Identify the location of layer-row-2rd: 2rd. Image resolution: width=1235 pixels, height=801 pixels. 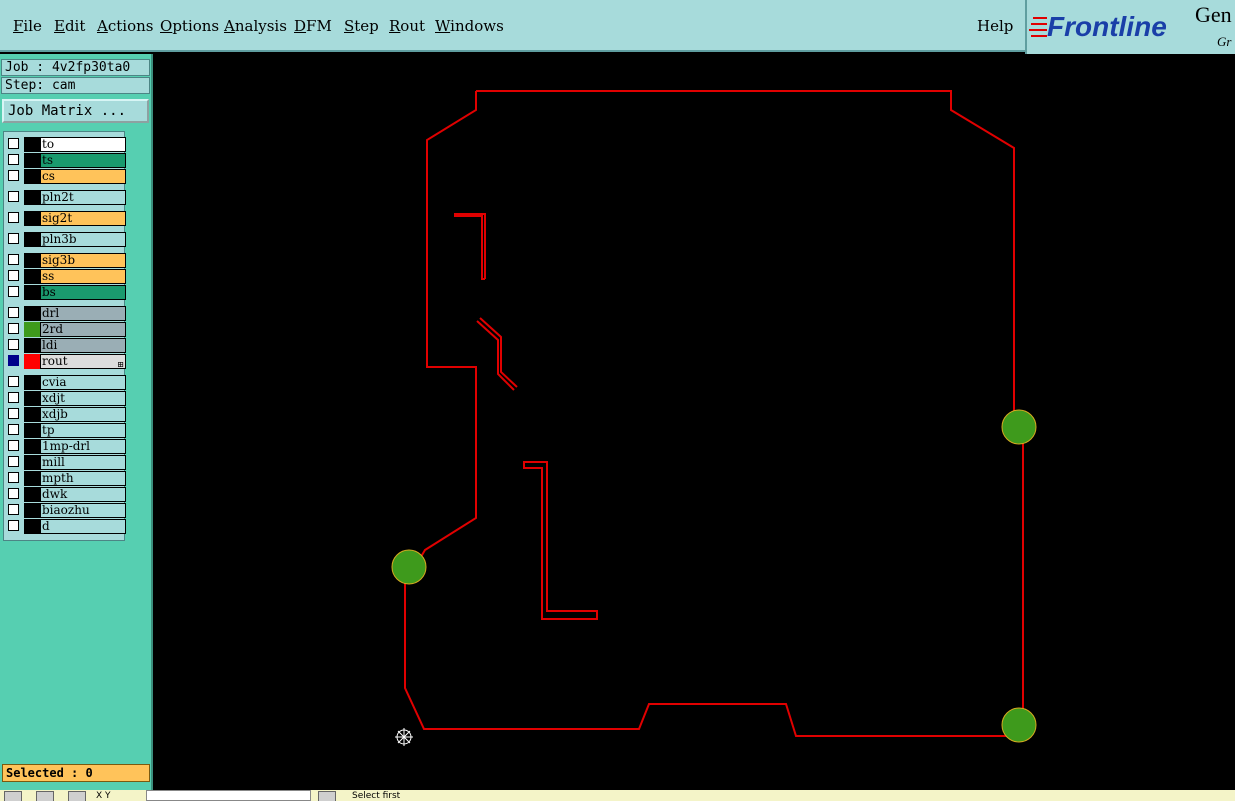
(66, 329).